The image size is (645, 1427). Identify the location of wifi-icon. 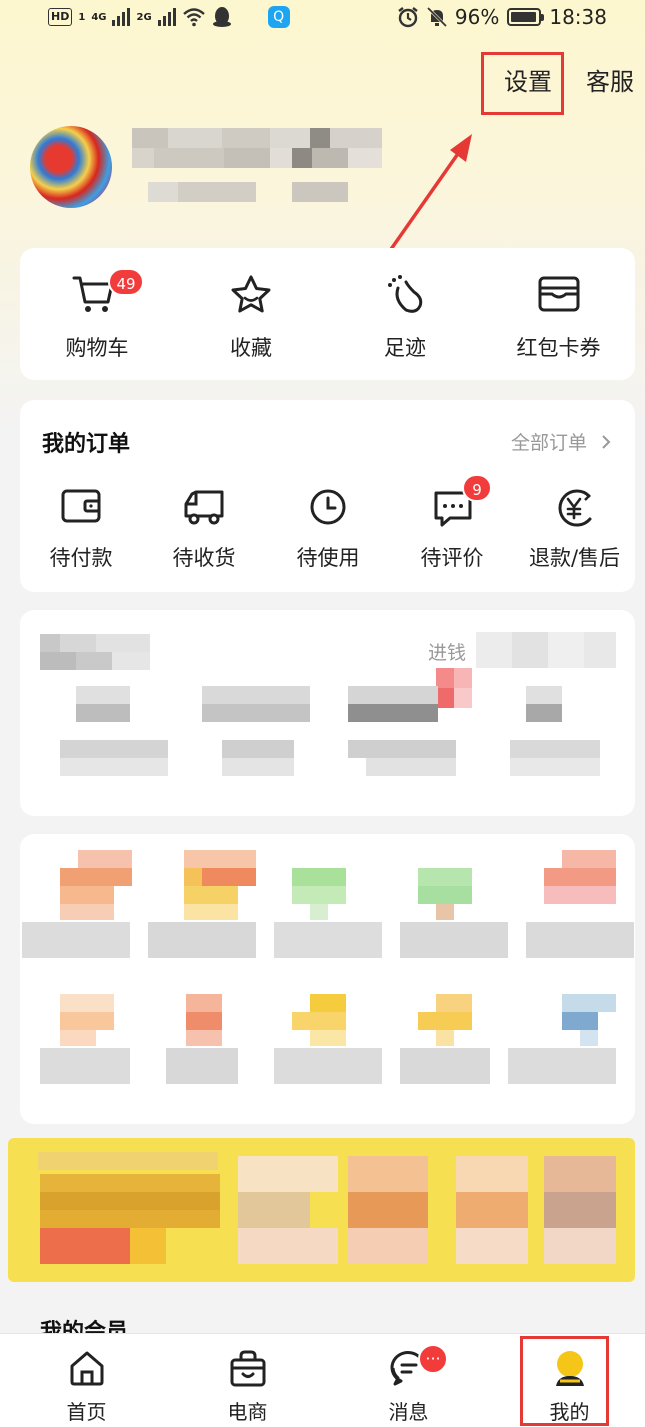
(193, 17).